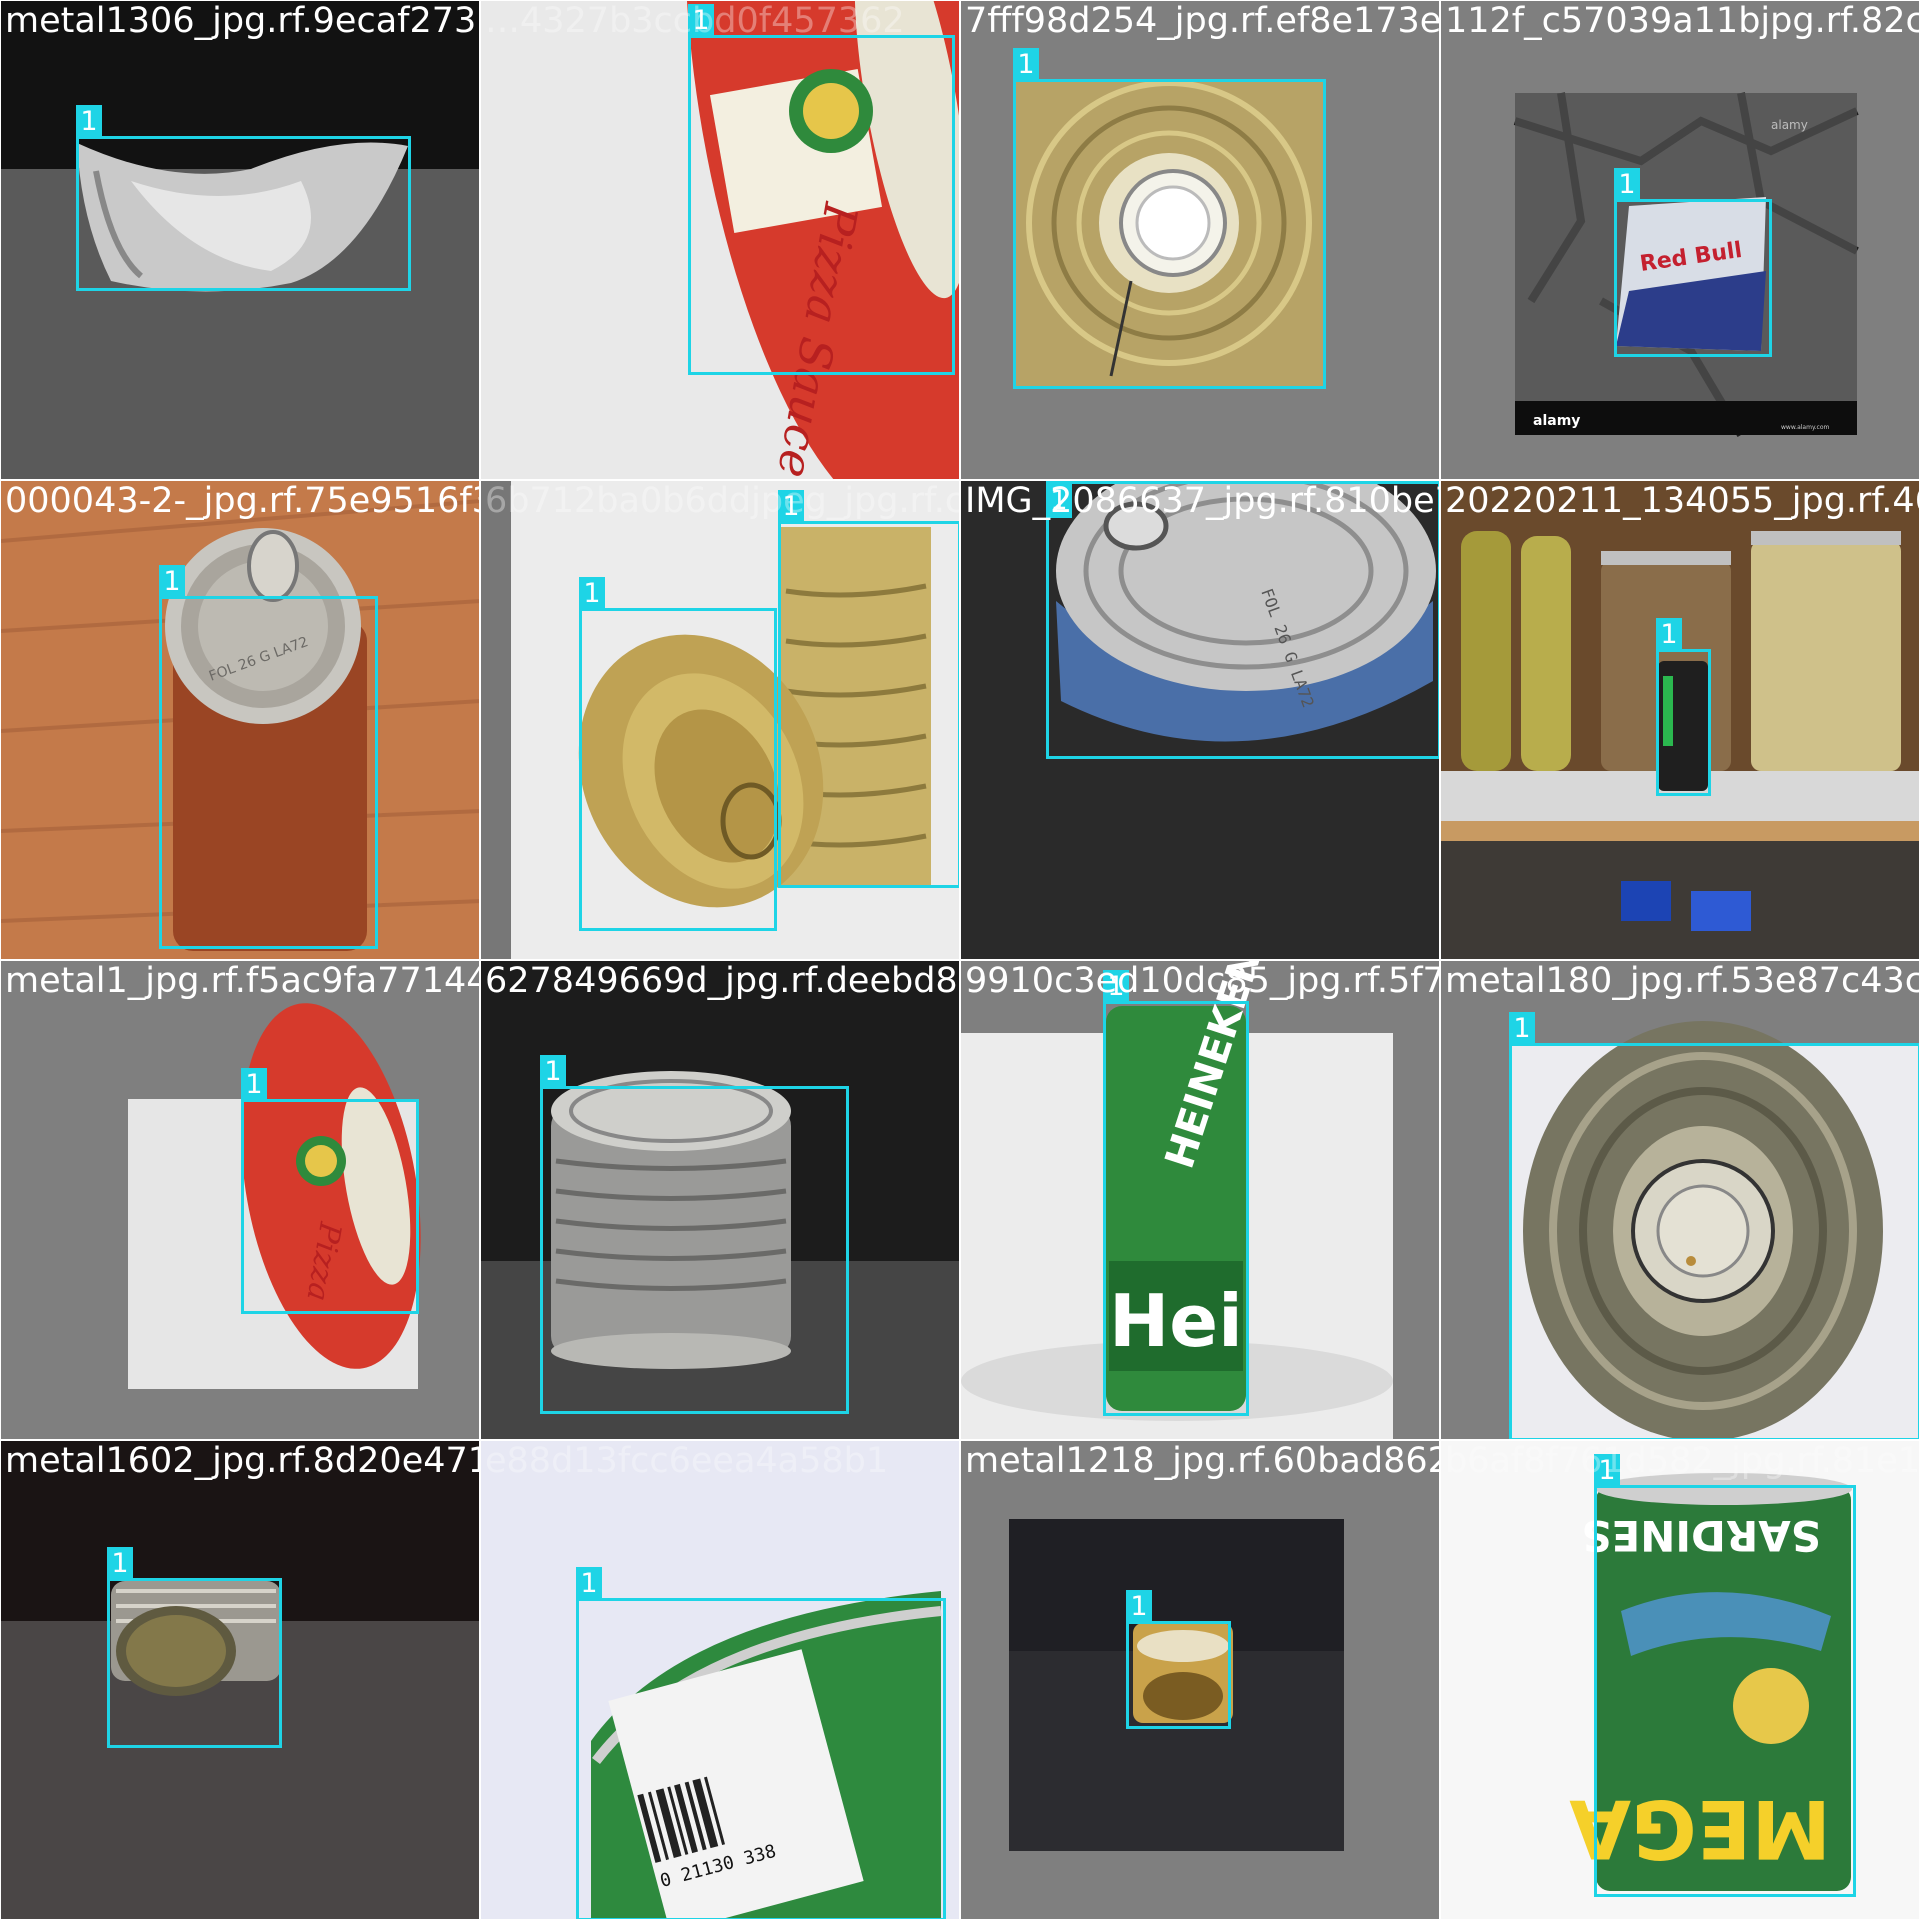  I want to click on tile: 0 21130 338 e88d13fcc6eea4a58b1 1, so click(720, 1680).